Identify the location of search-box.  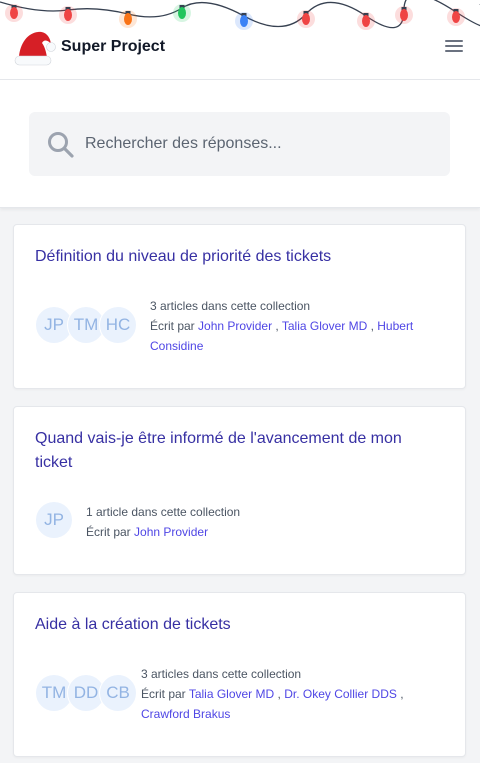
(239, 144).